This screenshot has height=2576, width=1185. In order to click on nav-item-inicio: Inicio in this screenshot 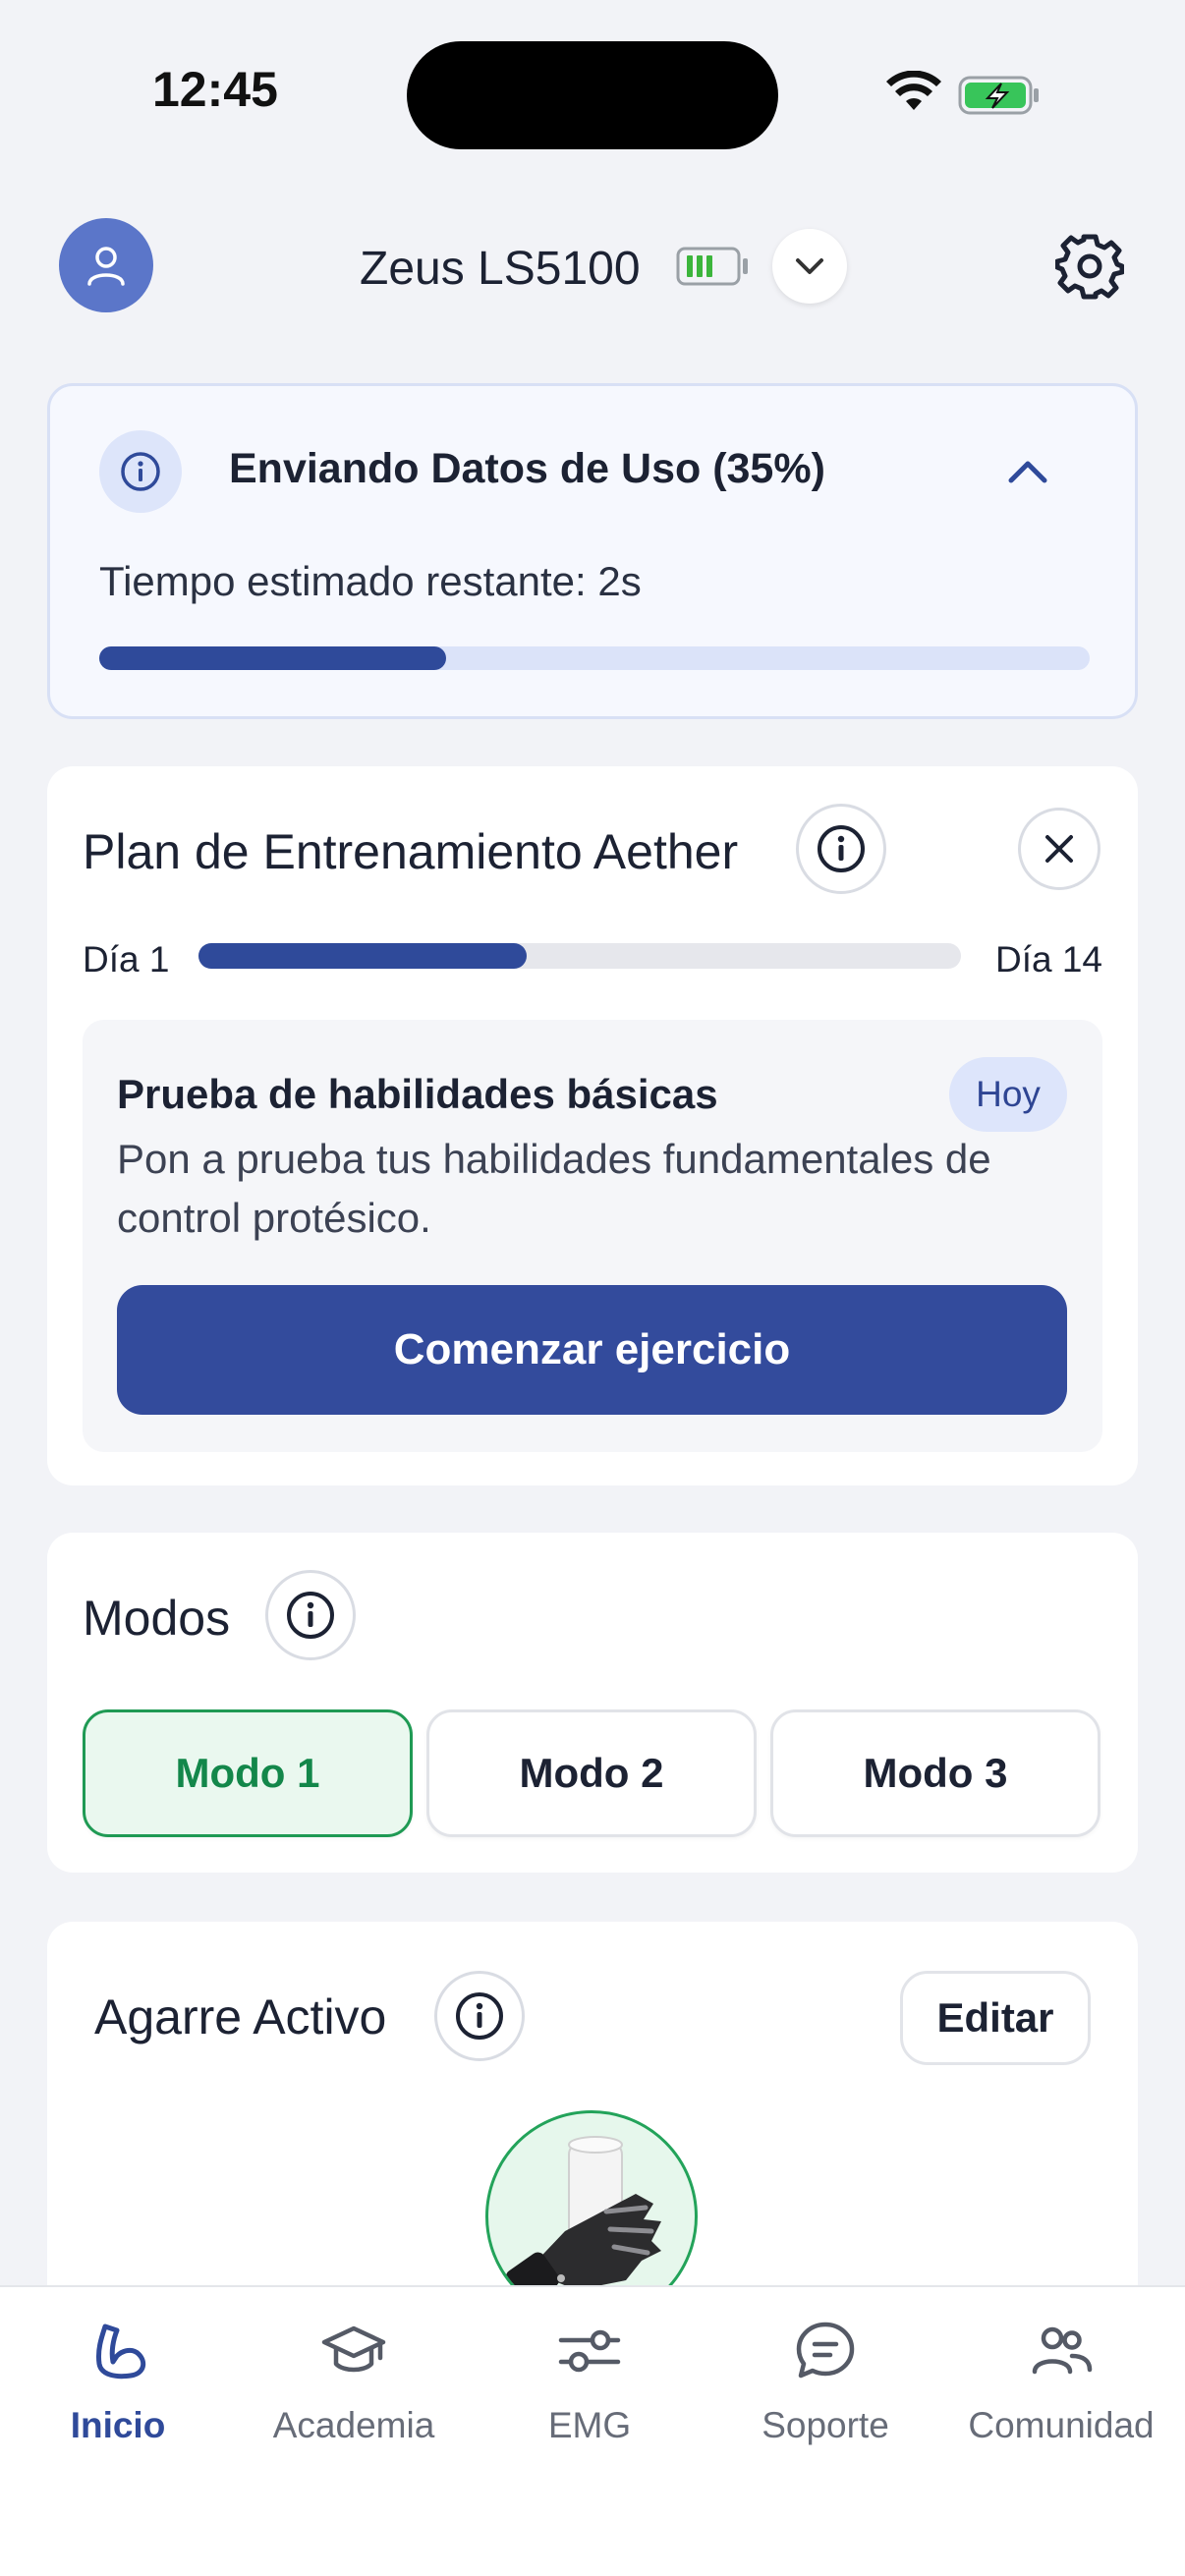, I will do `click(118, 2395)`.